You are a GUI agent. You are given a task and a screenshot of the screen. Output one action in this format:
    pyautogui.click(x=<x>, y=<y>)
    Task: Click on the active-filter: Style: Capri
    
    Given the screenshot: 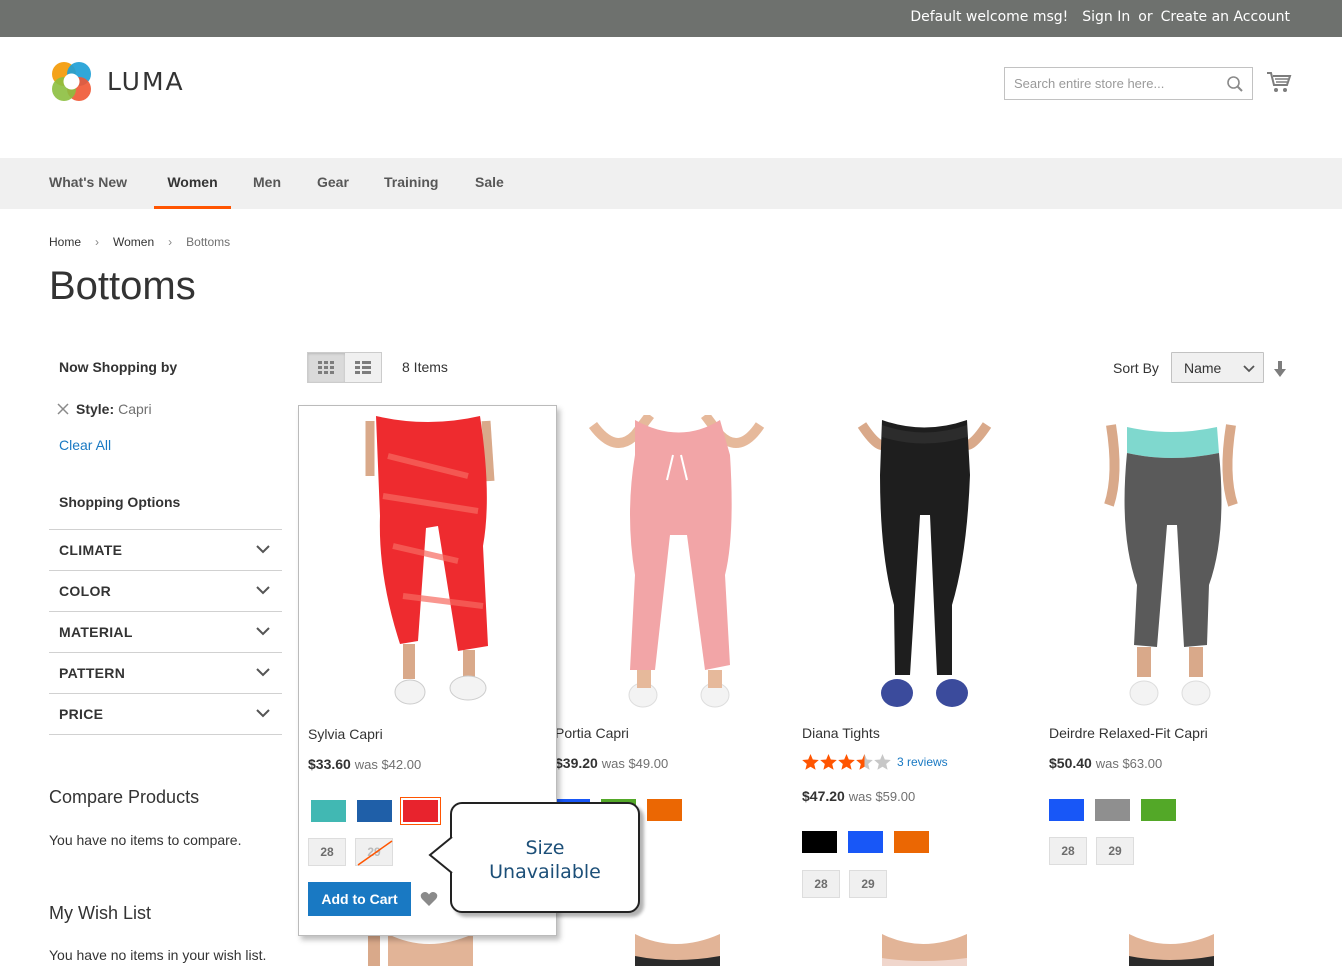 What is the action you would take?
    pyautogui.click(x=104, y=409)
    